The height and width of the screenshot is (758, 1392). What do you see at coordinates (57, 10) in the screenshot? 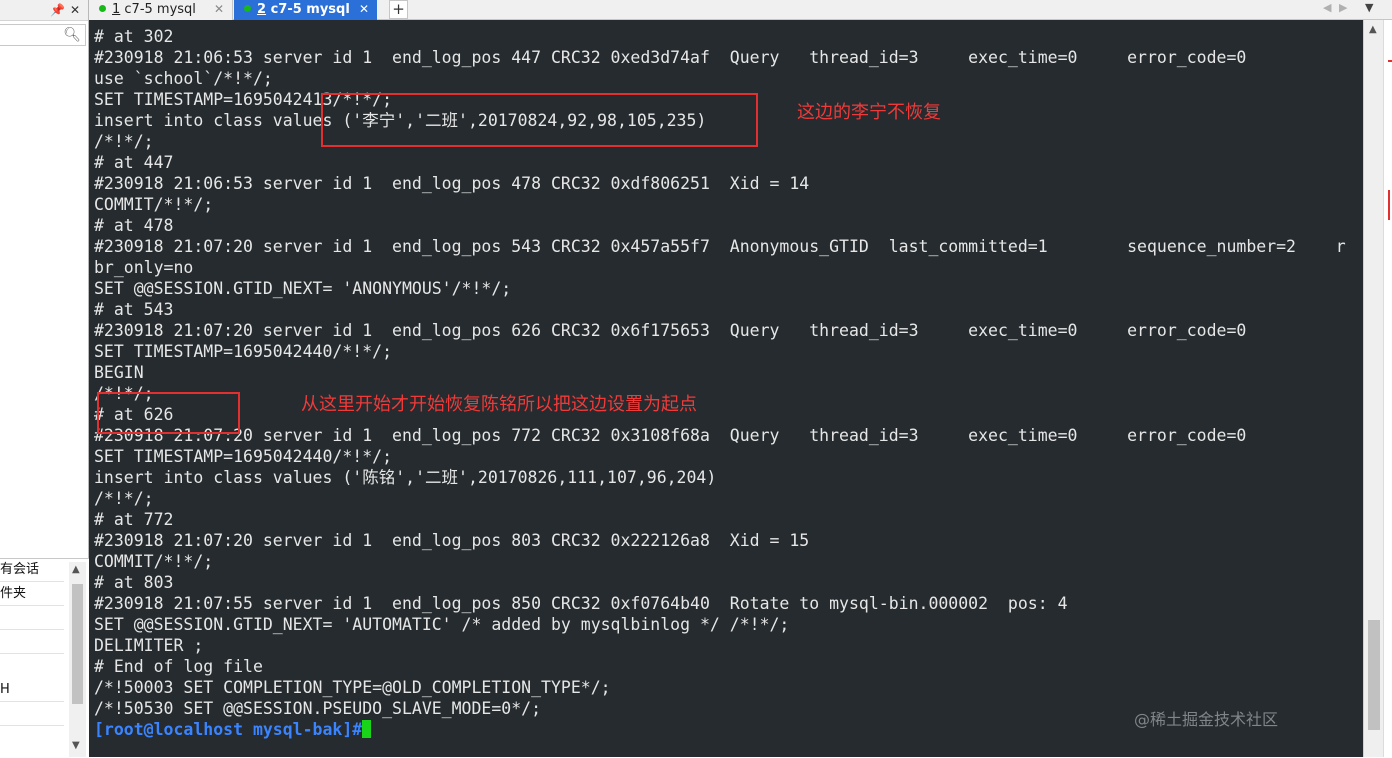
I see `pin-icon: 📌` at bounding box center [57, 10].